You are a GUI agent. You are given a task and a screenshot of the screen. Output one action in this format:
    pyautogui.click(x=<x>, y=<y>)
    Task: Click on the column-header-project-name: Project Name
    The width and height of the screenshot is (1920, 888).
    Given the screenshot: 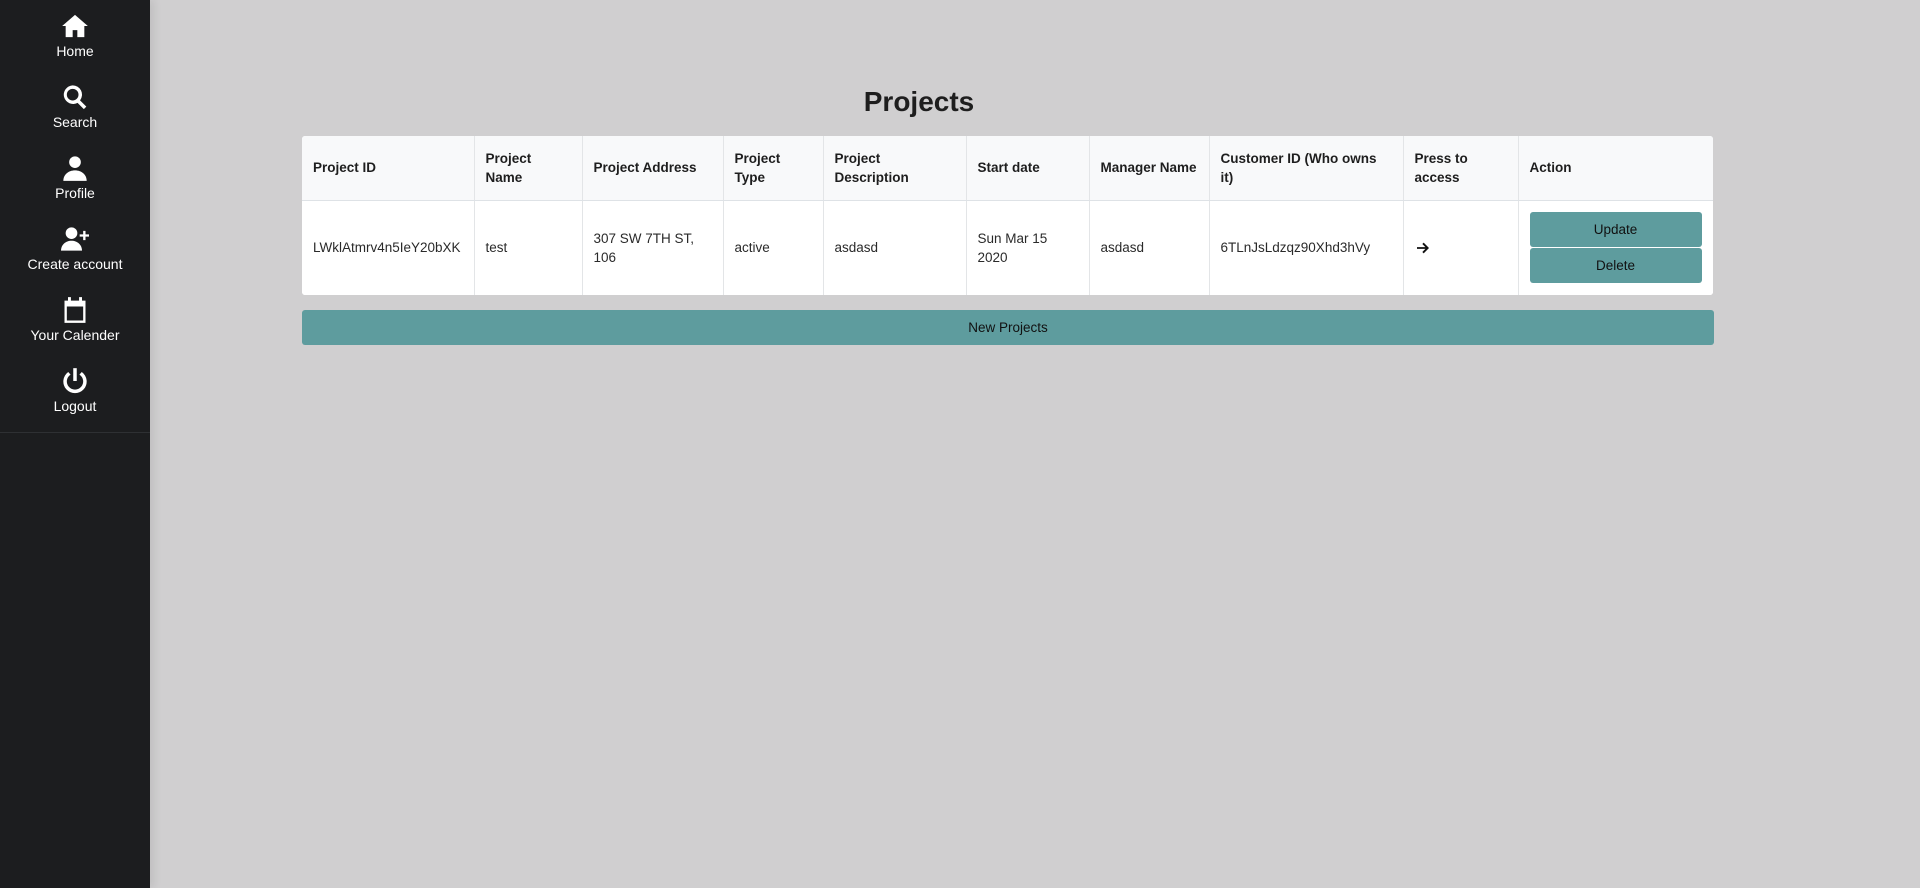 What is the action you would take?
    pyautogui.click(x=528, y=168)
    